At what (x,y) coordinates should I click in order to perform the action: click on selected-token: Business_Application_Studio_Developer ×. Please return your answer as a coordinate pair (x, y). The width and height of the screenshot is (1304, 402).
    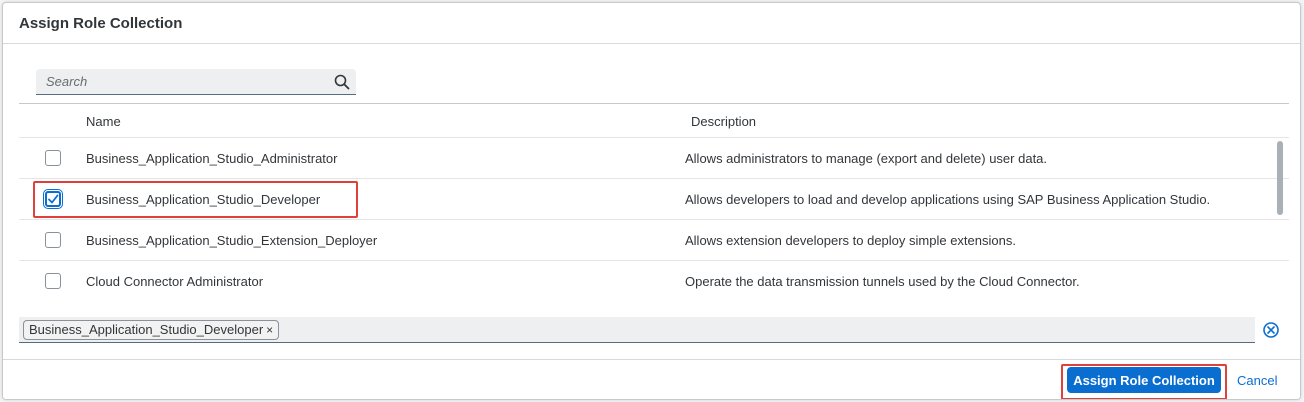
    Looking at the image, I should click on (151, 329).